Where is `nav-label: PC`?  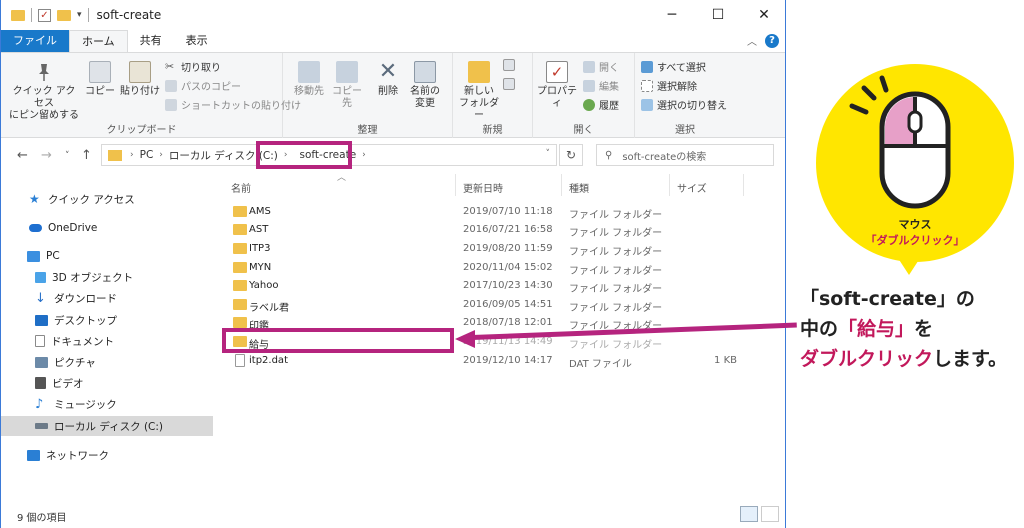
nav-label: PC is located at coordinates (53, 256).